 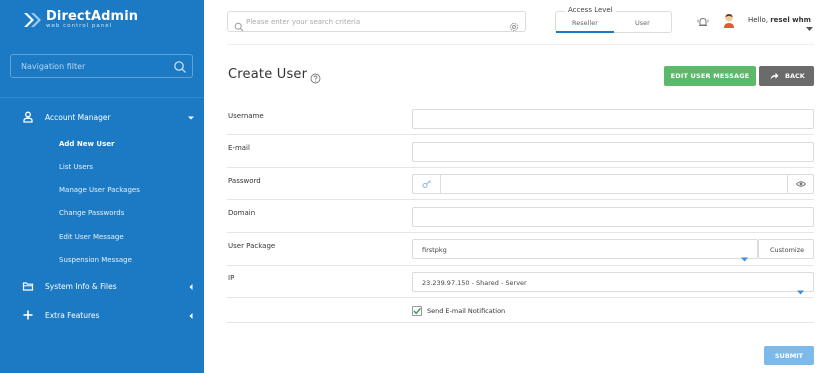 What do you see at coordinates (92, 16) in the screenshot?
I see `brand-name: DirectAdmin` at bounding box center [92, 16].